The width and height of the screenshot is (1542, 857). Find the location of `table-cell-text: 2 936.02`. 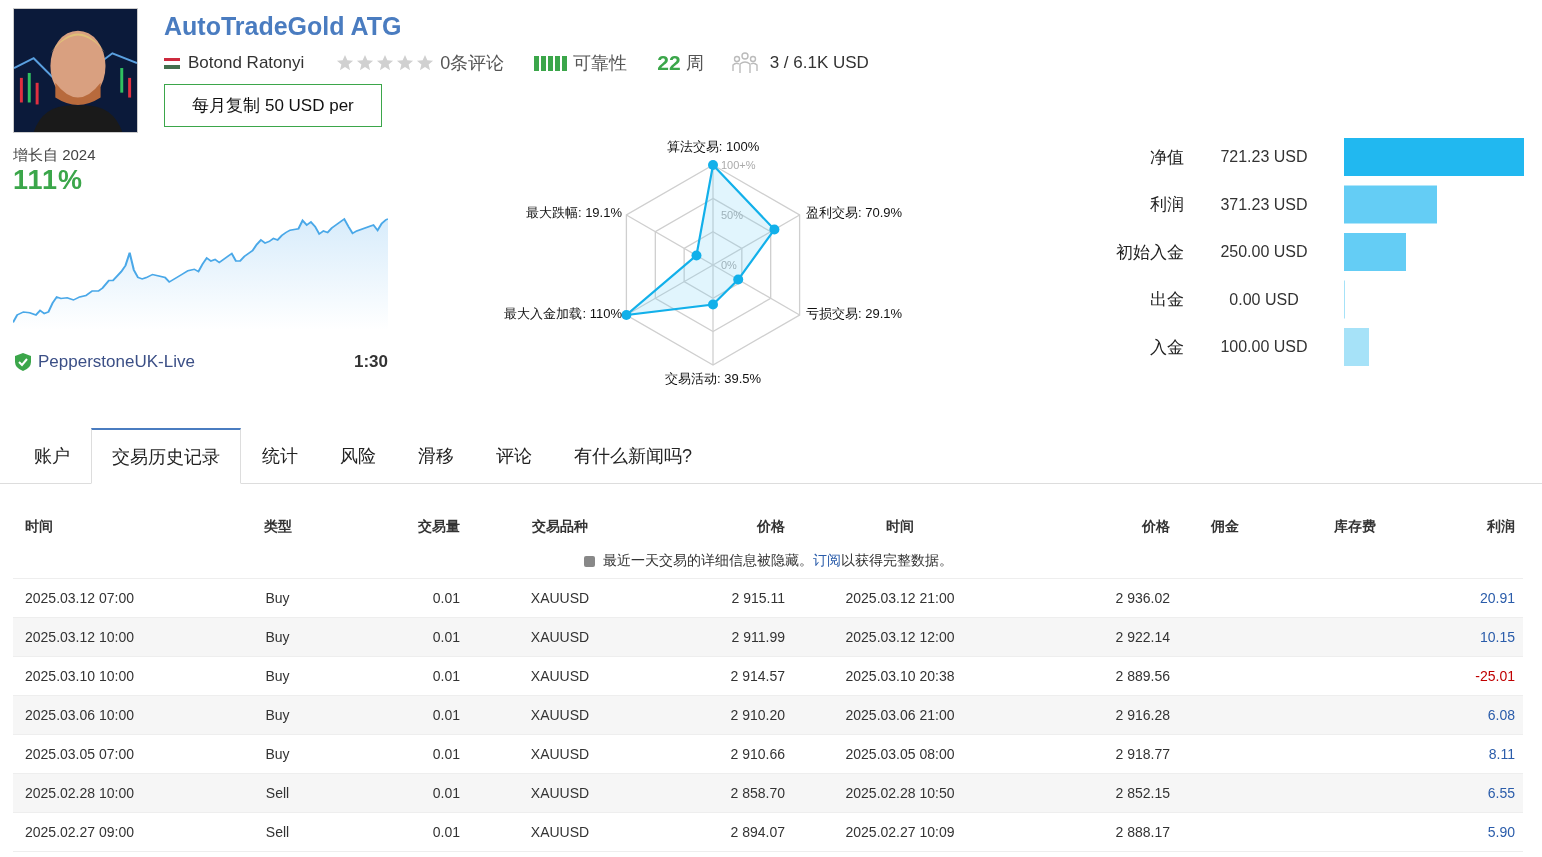

table-cell-text: 2 936.02 is located at coordinates (1142, 598).